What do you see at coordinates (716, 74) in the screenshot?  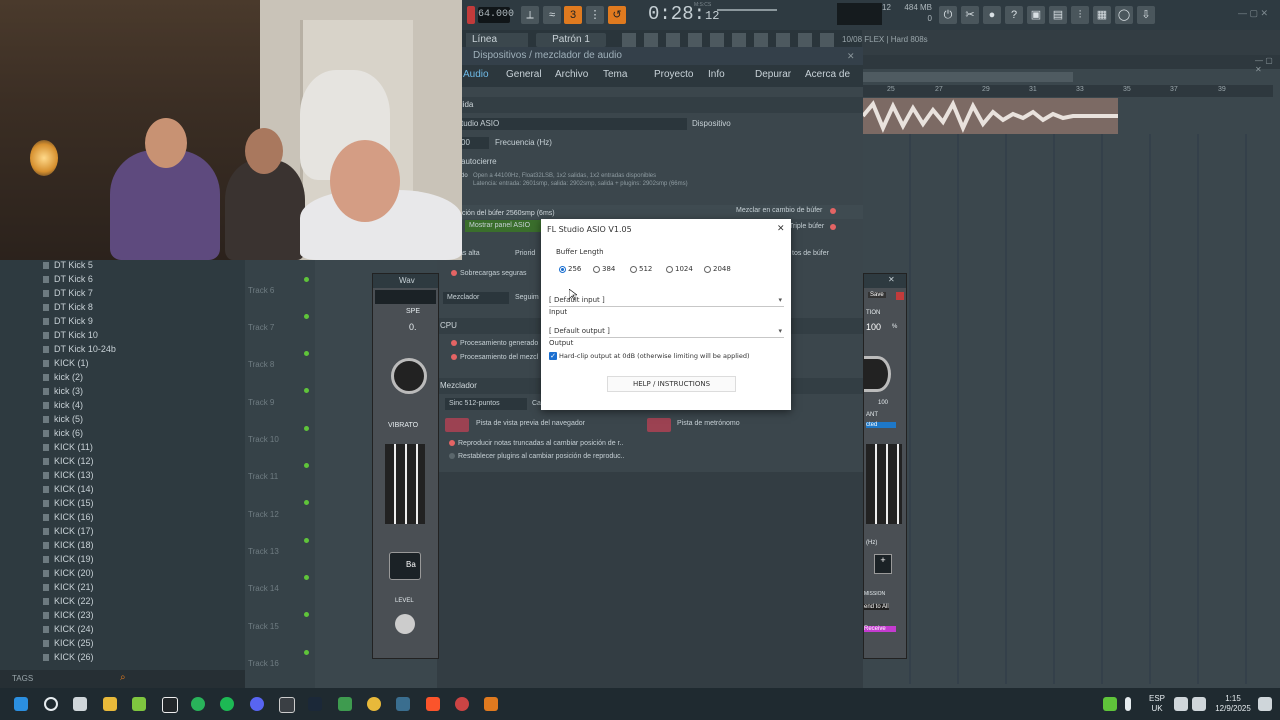 I see `tab-info: Info` at bounding box center [716, 74].